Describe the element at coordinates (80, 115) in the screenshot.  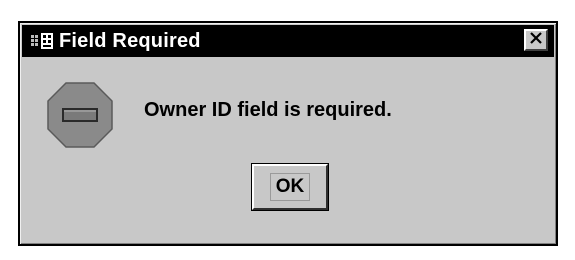
I see `stop-sign-icon` at that location.